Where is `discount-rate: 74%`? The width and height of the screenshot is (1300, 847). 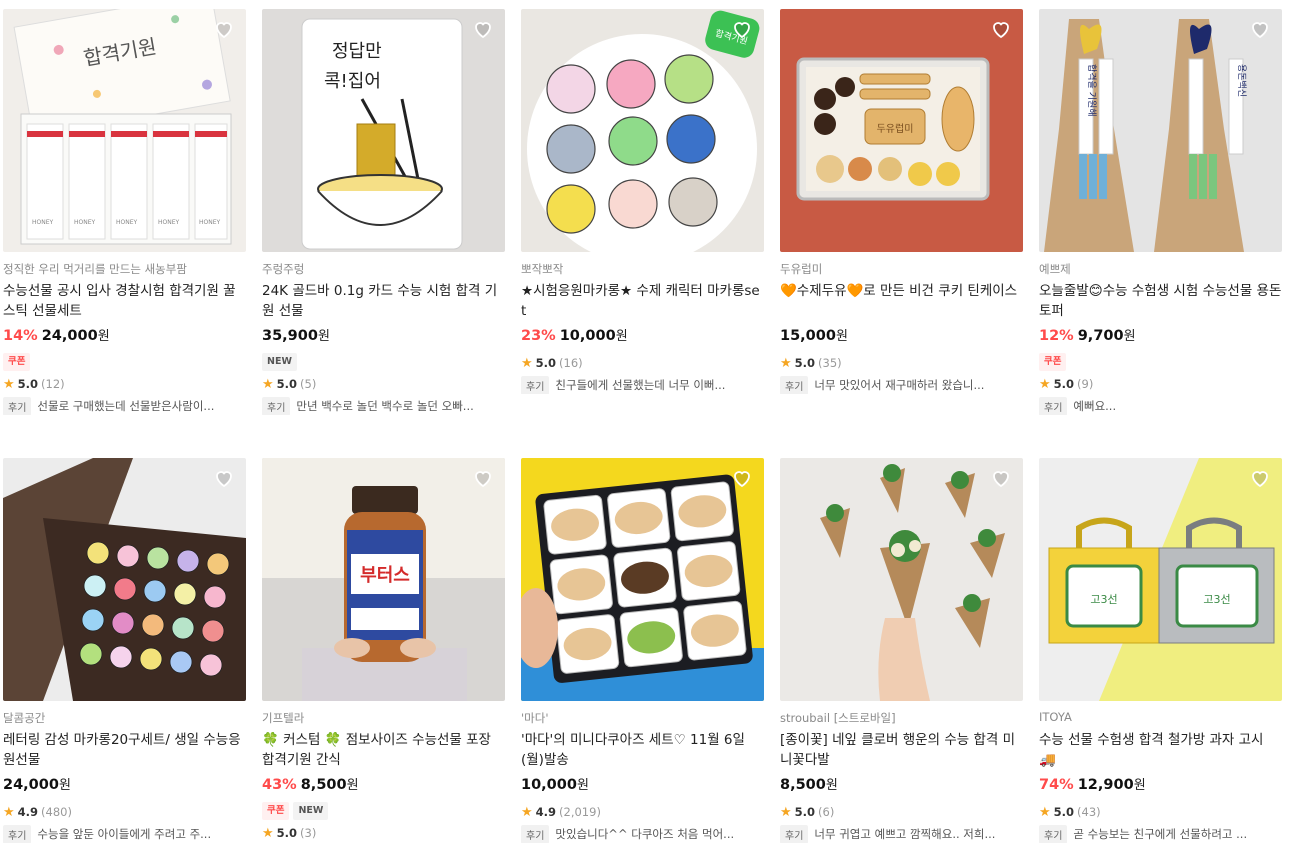 discount-rate: 74% is located at coordinates (1056, 785).